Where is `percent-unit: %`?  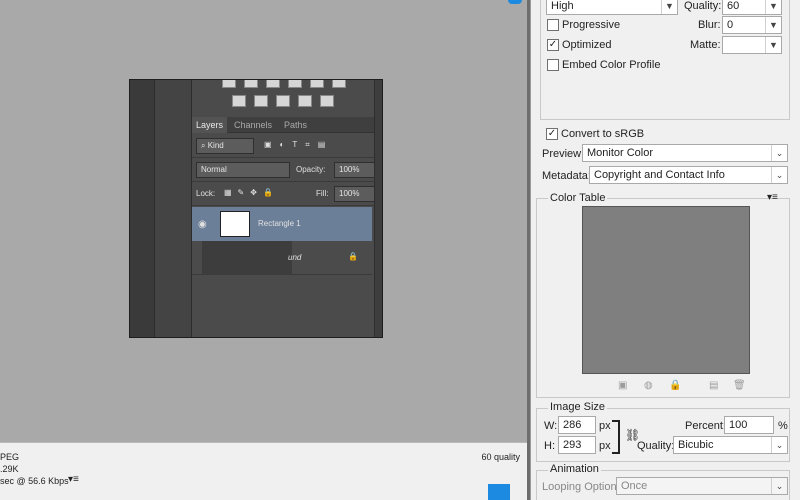 percent-unit: % is located at coordinates (783, 426).